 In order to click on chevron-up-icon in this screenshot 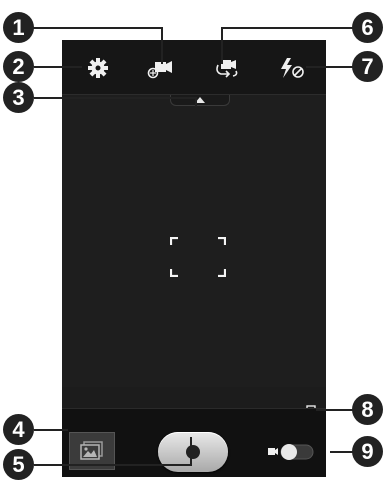, I will do `click(200, 100)`.